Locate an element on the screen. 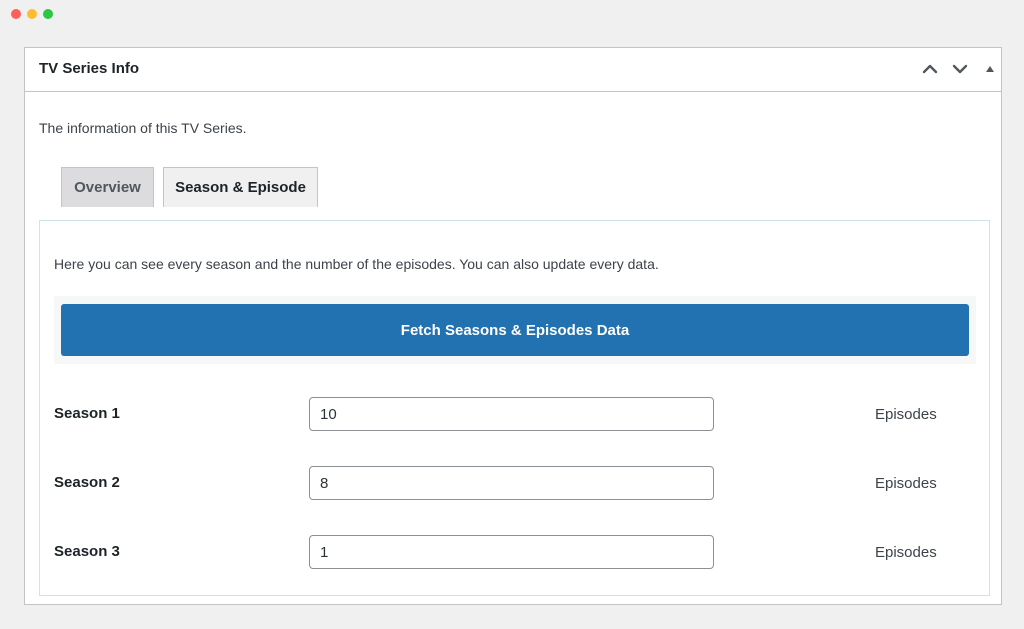 The height and width of the screenshot is (629, 1024). season-2-episodes-input is located at coordinates (511, 483).